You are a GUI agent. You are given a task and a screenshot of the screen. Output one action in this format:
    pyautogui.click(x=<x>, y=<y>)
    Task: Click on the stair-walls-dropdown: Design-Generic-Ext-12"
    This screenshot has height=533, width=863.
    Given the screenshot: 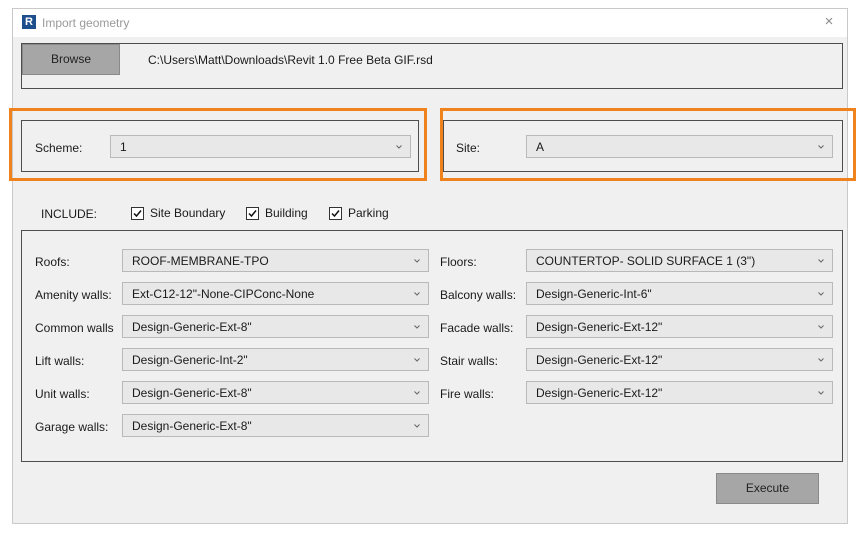 What is the action you would take?
    pyautogui.click(x=679, y=359)
    